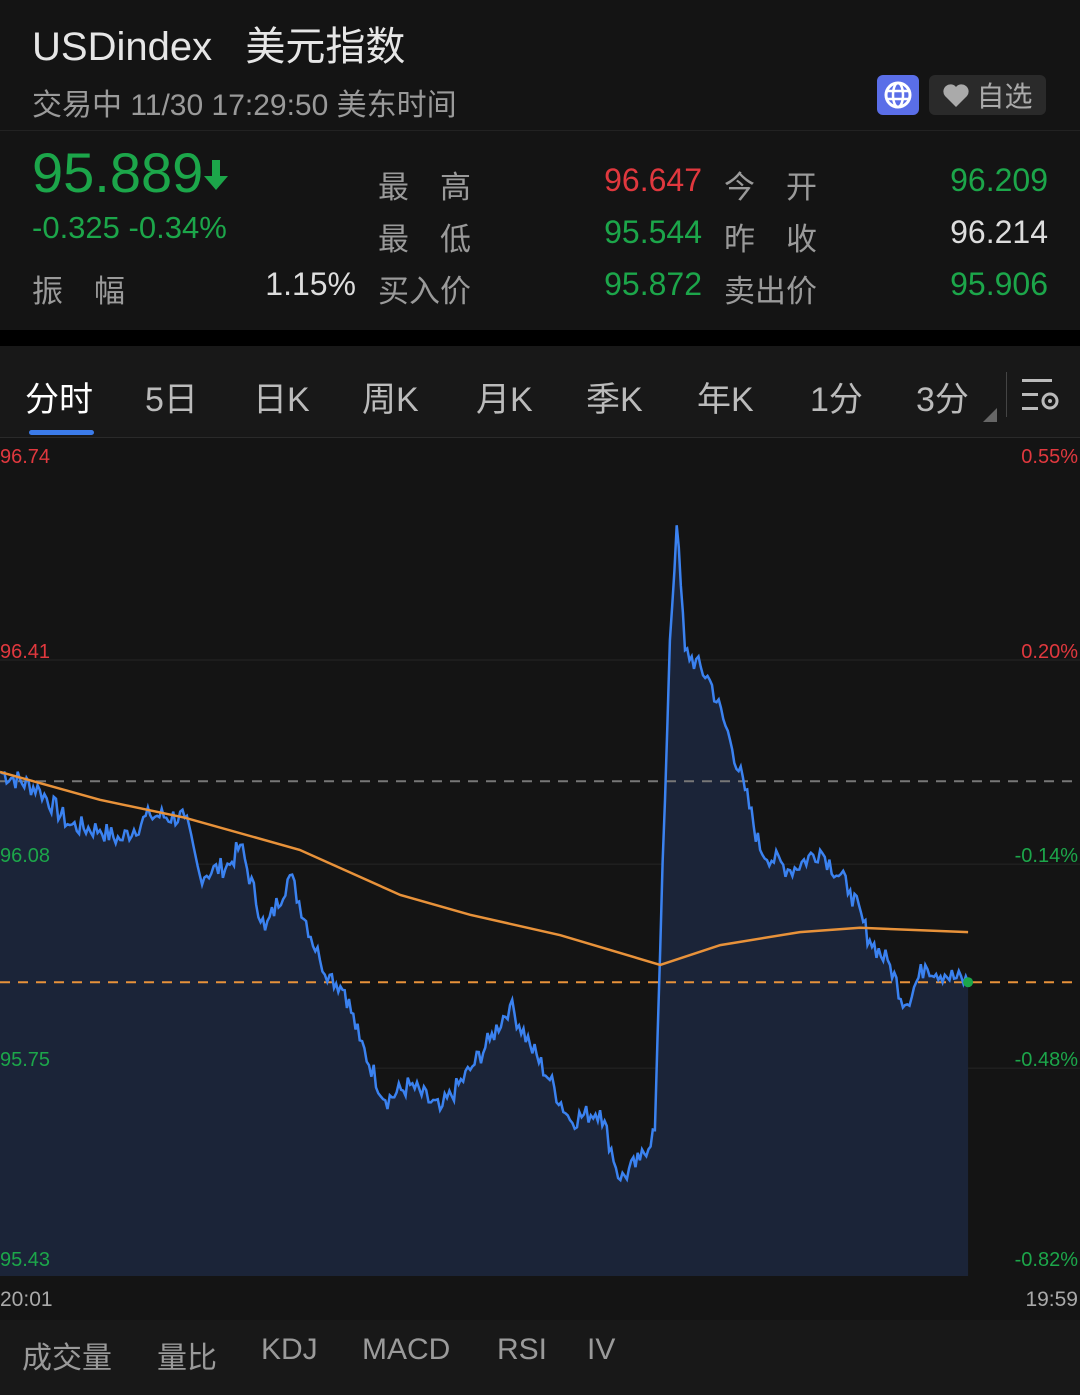 Image resolution: width=1080 pixels, height=1395 pixels. Describe the element at coordinates (424, 291) in the screenshot. I see `bid-label: 买入价` at that location.